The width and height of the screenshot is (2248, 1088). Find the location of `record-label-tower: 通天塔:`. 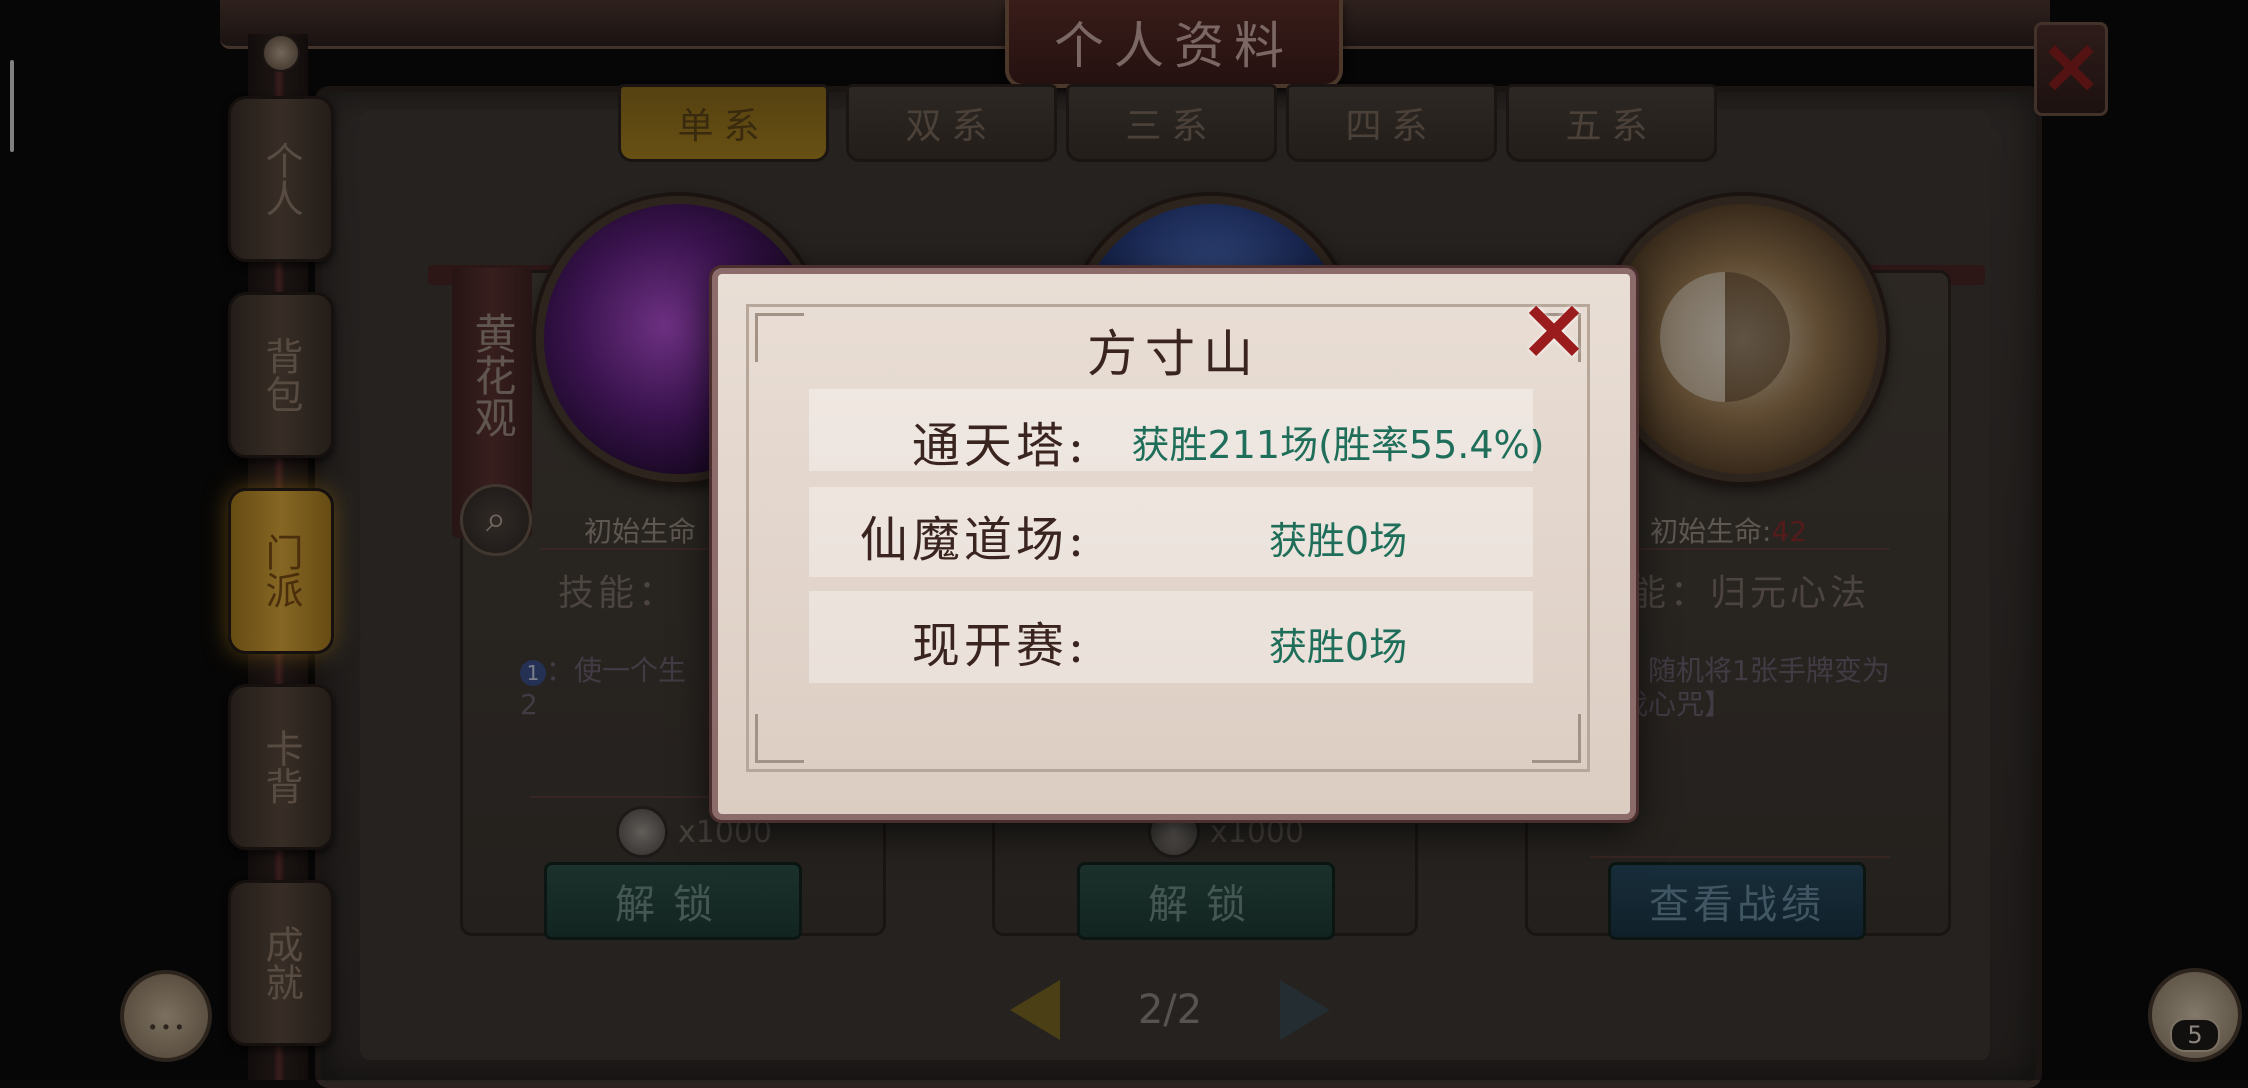

record-label-tower: 通天塔: is located at coordinates (999, 446).